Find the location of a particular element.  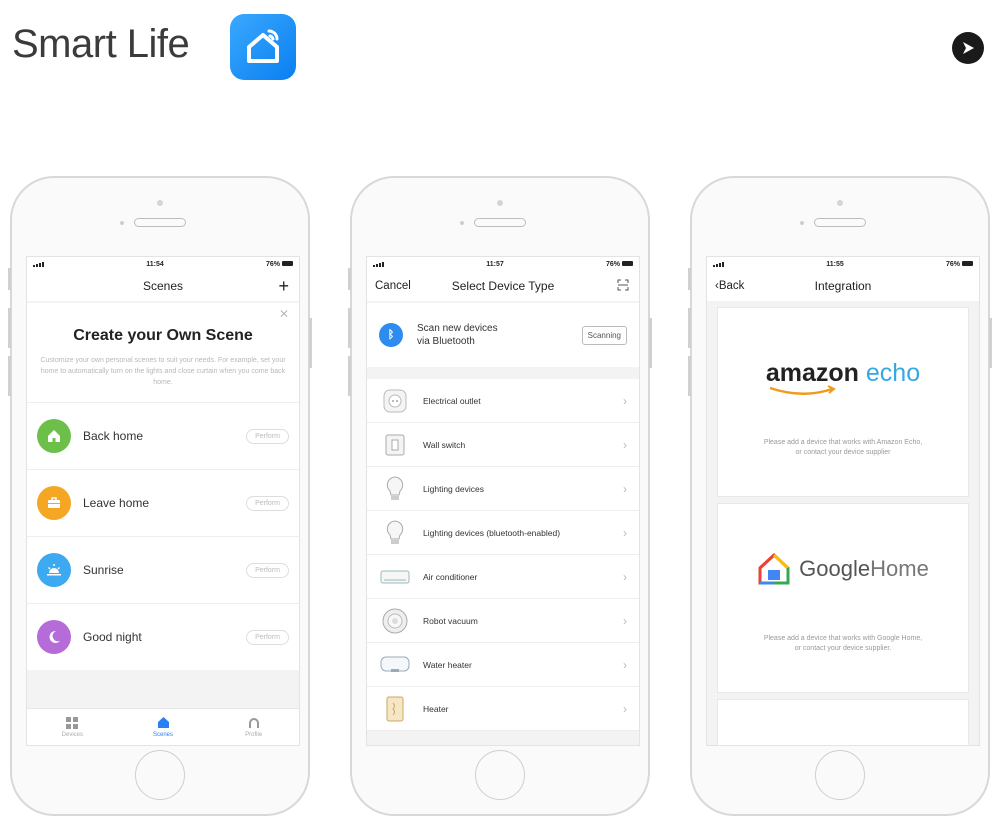

nav-bar: ‹Back Integration is located at coordinates (843, 286).